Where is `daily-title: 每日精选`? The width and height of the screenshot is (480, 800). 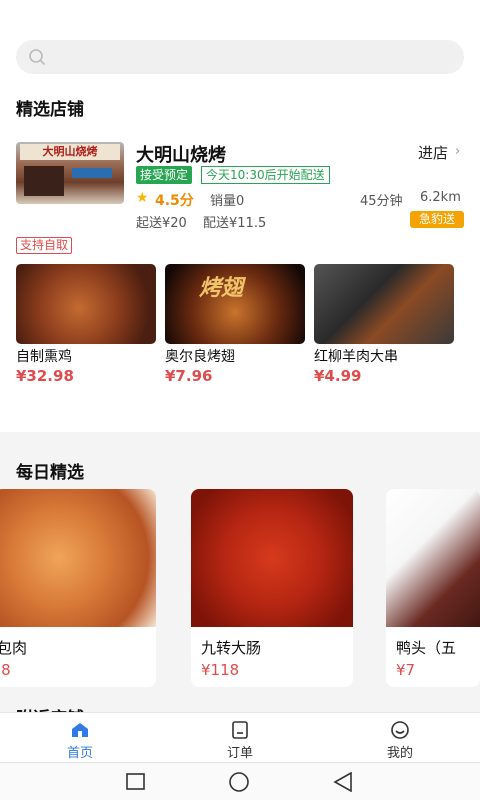 daily-title: 每日精选 is located at coordinates (50, 473).